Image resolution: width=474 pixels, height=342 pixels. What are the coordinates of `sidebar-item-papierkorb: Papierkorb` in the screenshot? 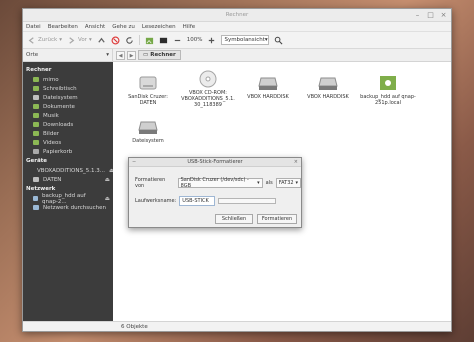 It's located at (68, 151).